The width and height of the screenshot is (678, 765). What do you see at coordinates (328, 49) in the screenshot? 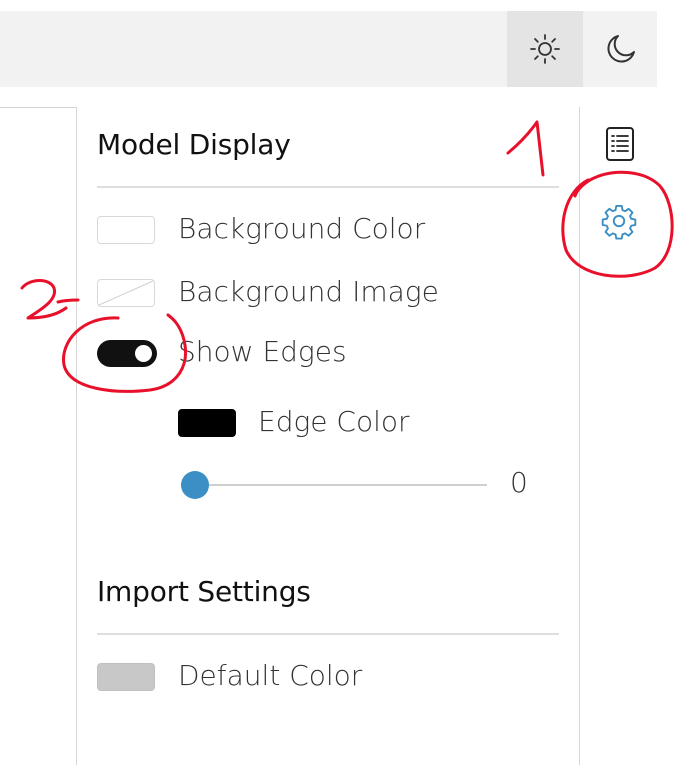
I see `top-toolbar` at bounding box center [328, 49].